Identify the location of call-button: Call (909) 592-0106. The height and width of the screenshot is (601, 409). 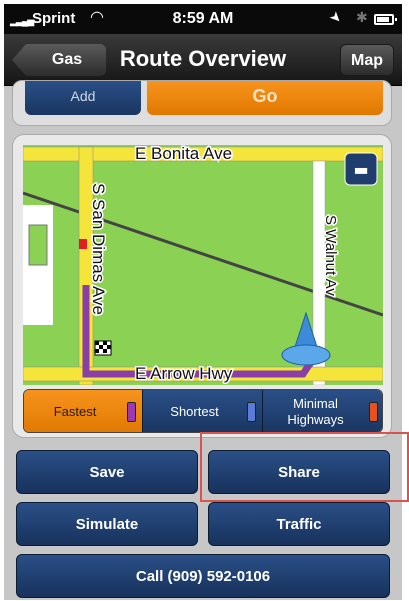
(203, 576).